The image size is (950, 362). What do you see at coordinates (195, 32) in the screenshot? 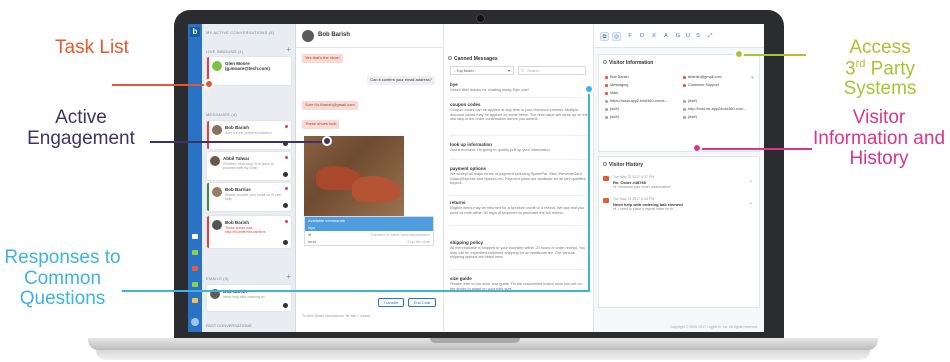
I see `bold-logo-icon: b` at bounding box center [195, 32].